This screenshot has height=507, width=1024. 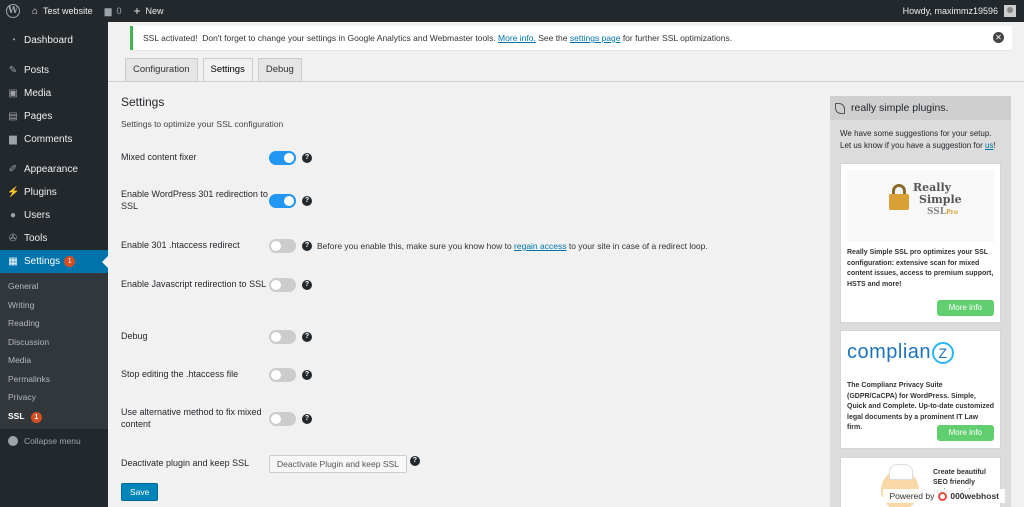 What do you see at coordinates (282, 375) in the screenshot?
I see `stop-editing-htaccess-toggle` at bounding box center [282, 375].